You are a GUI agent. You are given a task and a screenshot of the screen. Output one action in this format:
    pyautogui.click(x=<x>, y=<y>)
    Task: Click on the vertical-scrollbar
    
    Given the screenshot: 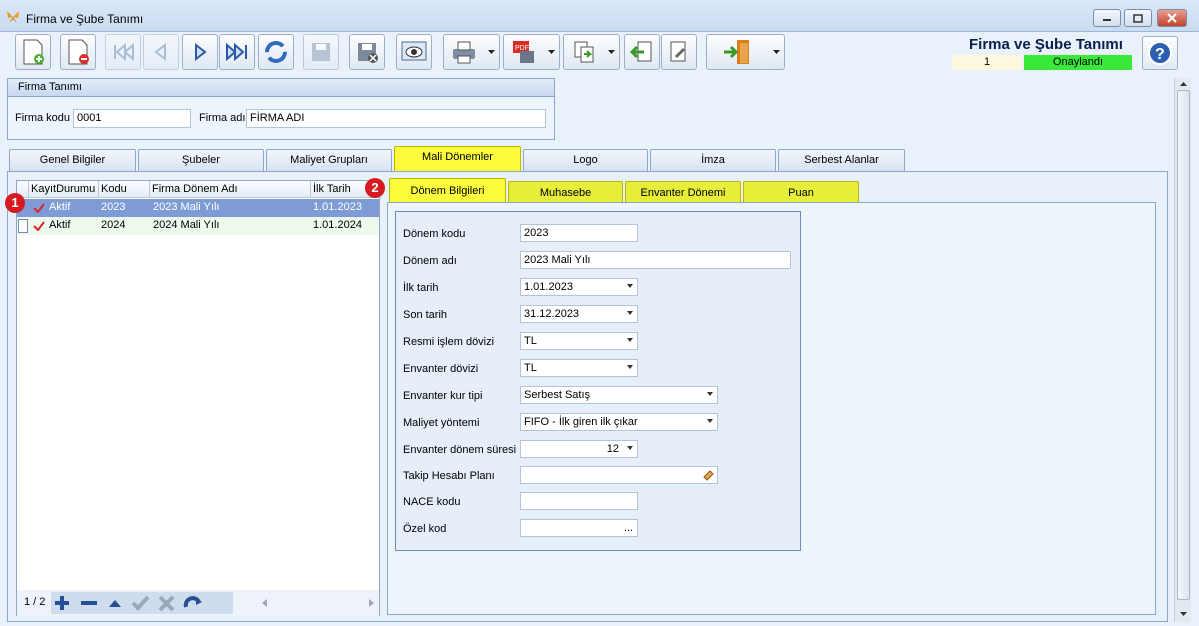 What is the action you would take?
    pyautogui.click(x=1182, y=350)
    